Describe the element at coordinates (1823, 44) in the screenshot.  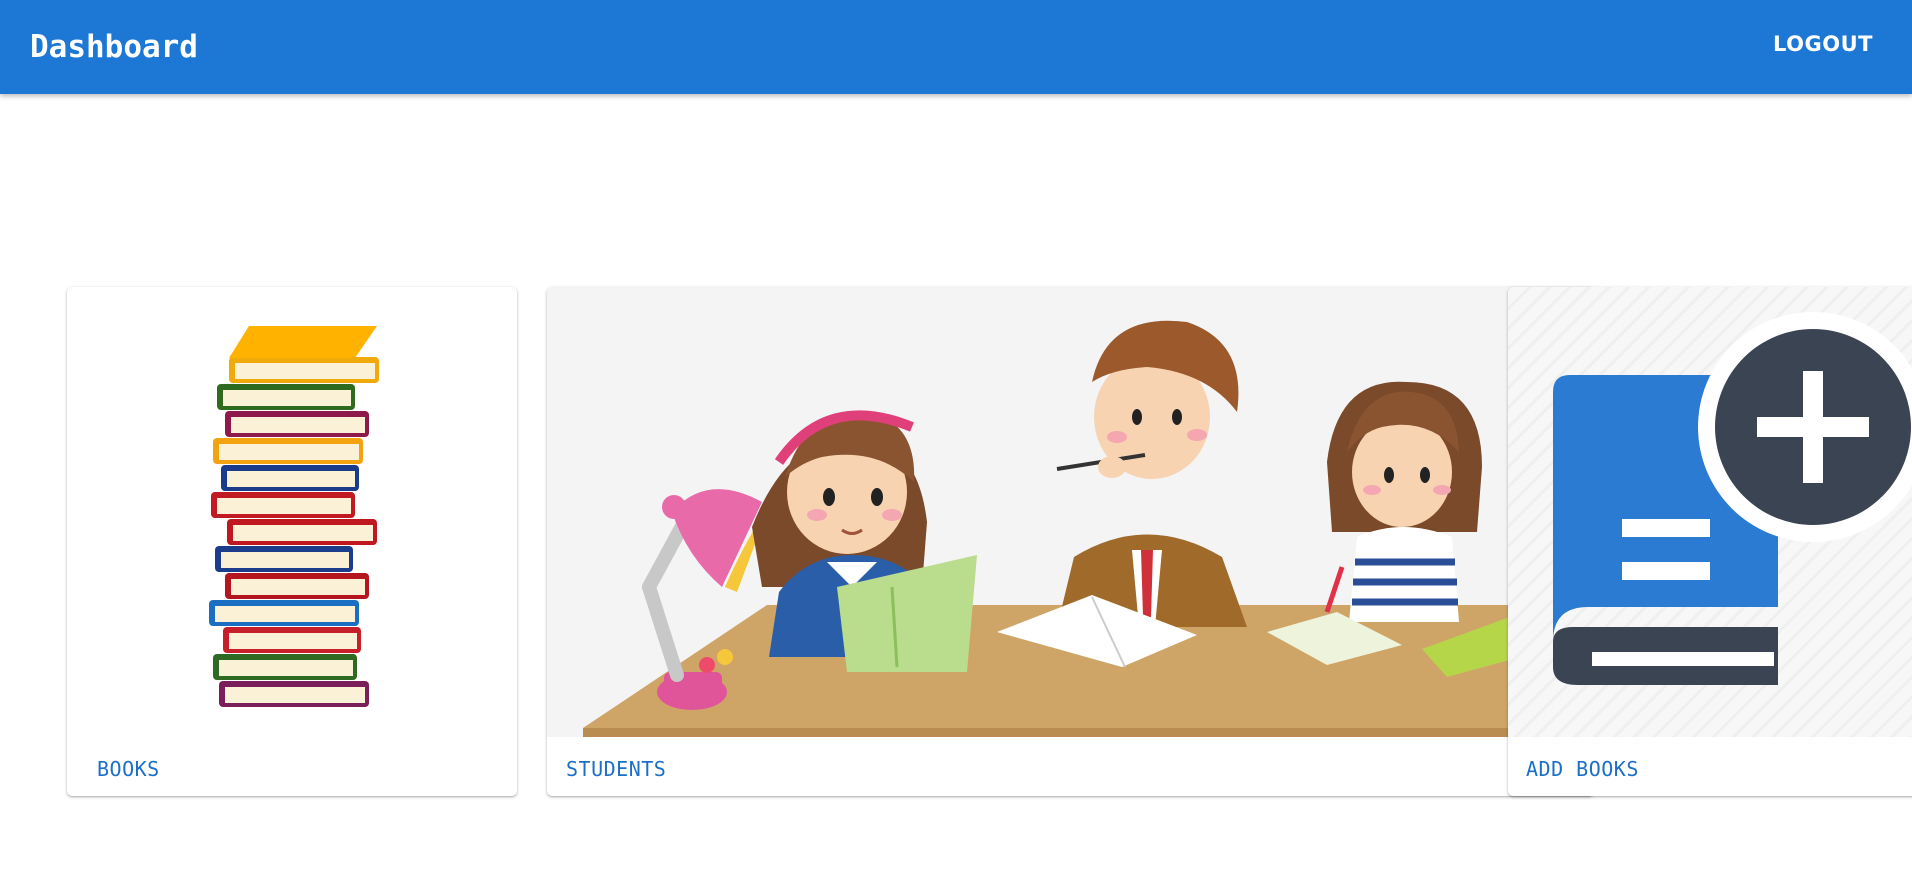
I see `logout-button: LOGOUT` at that location.